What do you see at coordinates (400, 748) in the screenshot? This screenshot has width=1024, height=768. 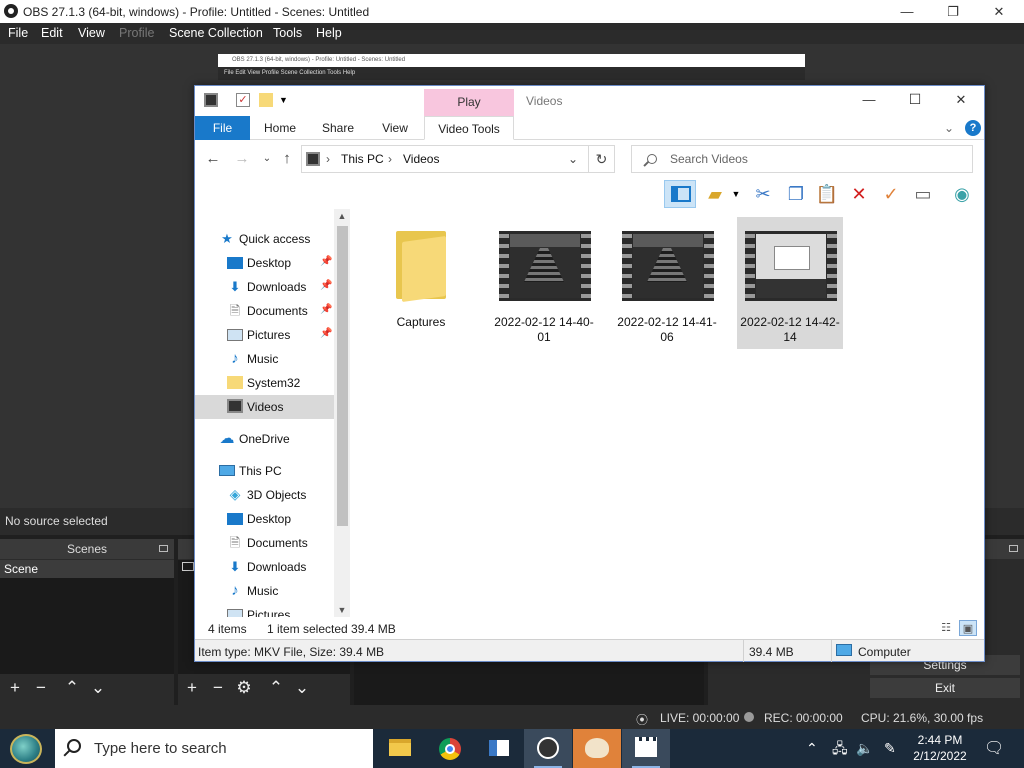 I see `taskbar-file-explorer` at bounding box center [400, 748].